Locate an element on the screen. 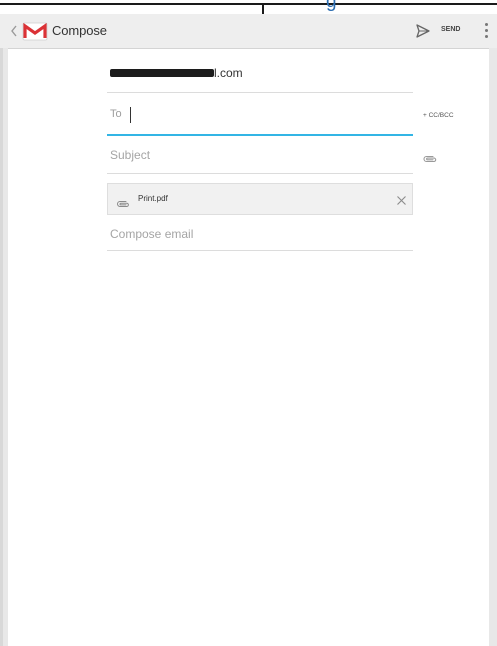 Image resolution: width=497 pixels, height=646 pixels. top-divider is located at coordinates (263, 9).